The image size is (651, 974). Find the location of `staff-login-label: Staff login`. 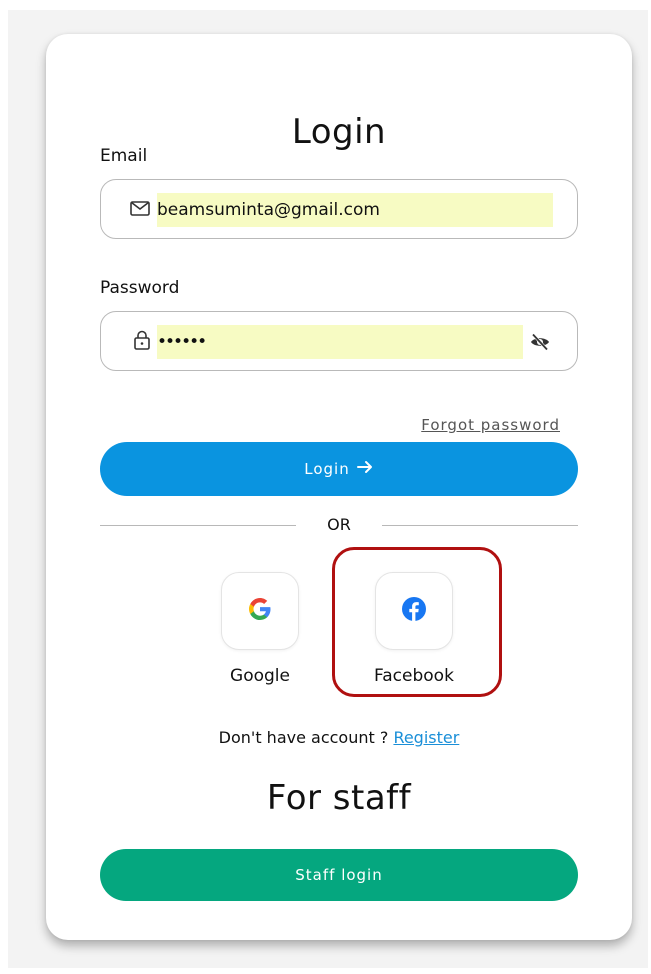

staff-login-label: Staff login is located at coordinates (339, 875).